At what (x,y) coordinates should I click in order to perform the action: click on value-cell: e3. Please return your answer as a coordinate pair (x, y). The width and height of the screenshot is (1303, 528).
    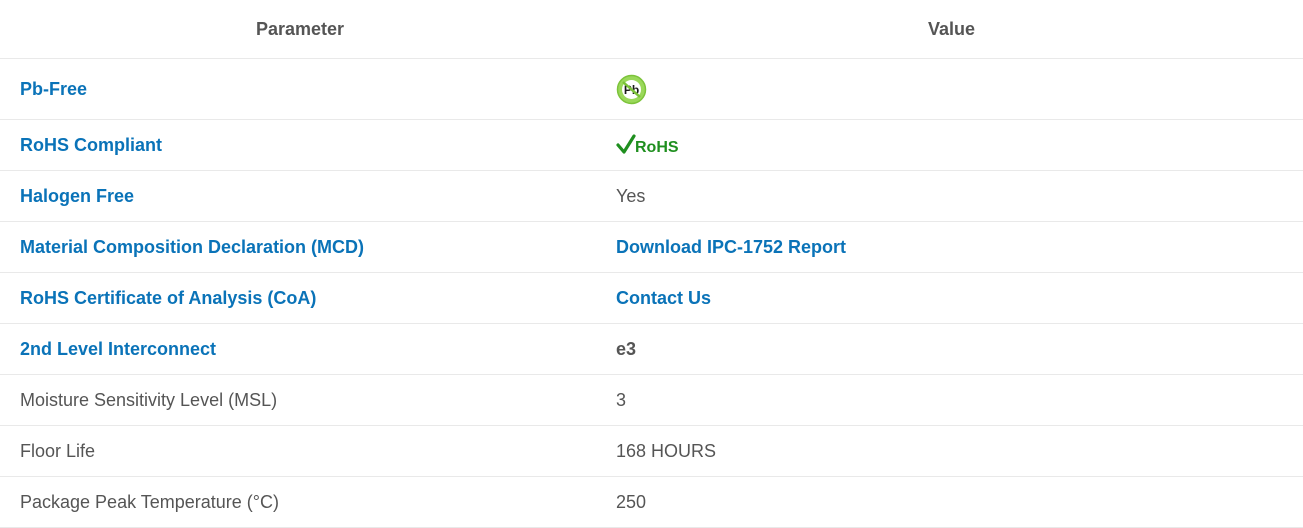
    Looking at the image, I should click on (949, 349).